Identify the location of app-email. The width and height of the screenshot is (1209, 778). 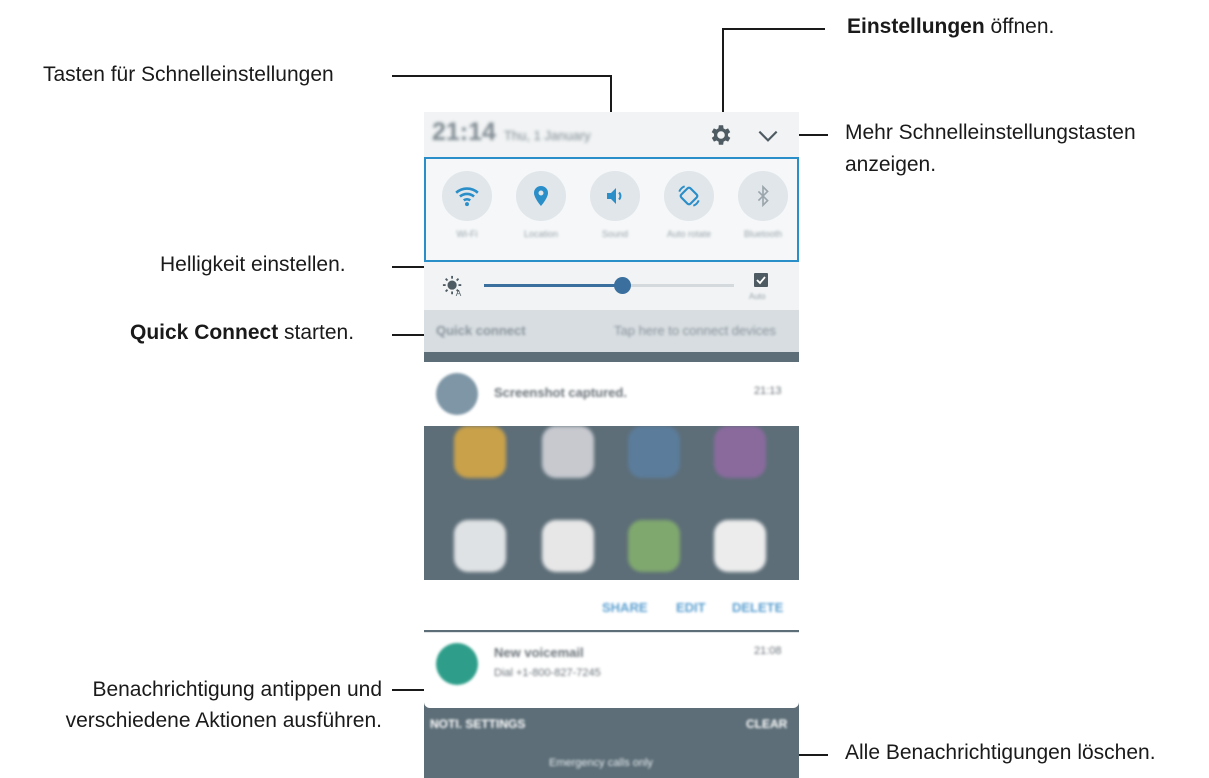
(568, 546).